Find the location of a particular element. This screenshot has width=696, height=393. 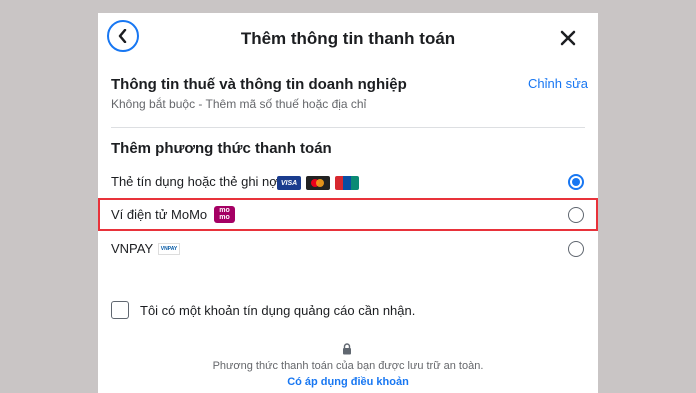

payment-option-label: VNPAY is located at coordinates (132, 248).